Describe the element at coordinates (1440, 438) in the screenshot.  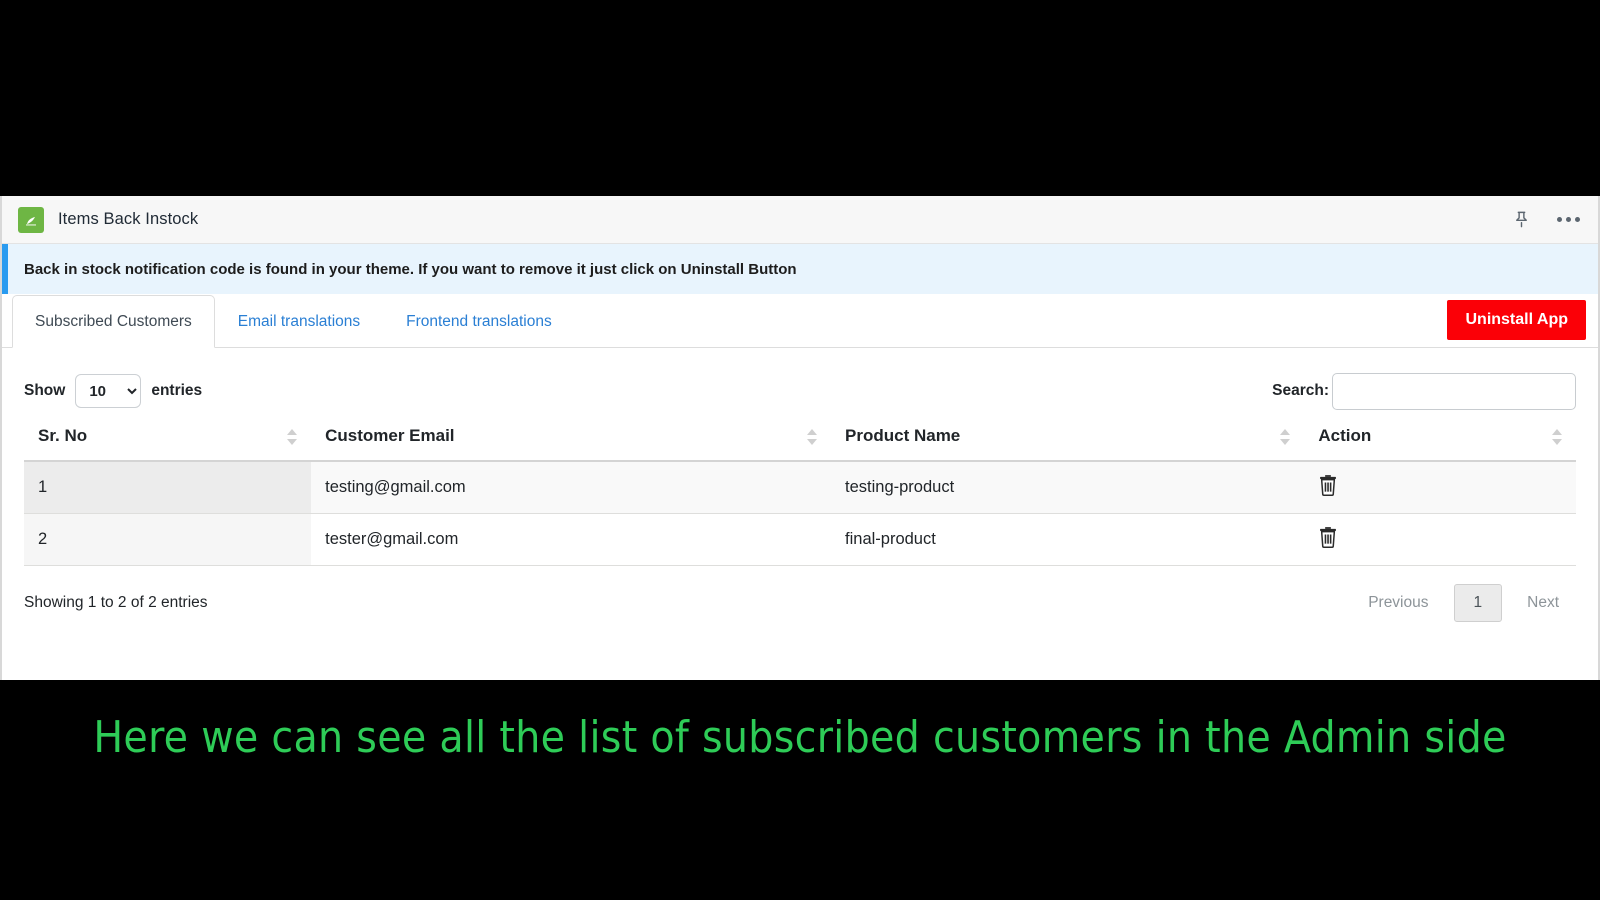
I see `column-header-action: Action` at that location.